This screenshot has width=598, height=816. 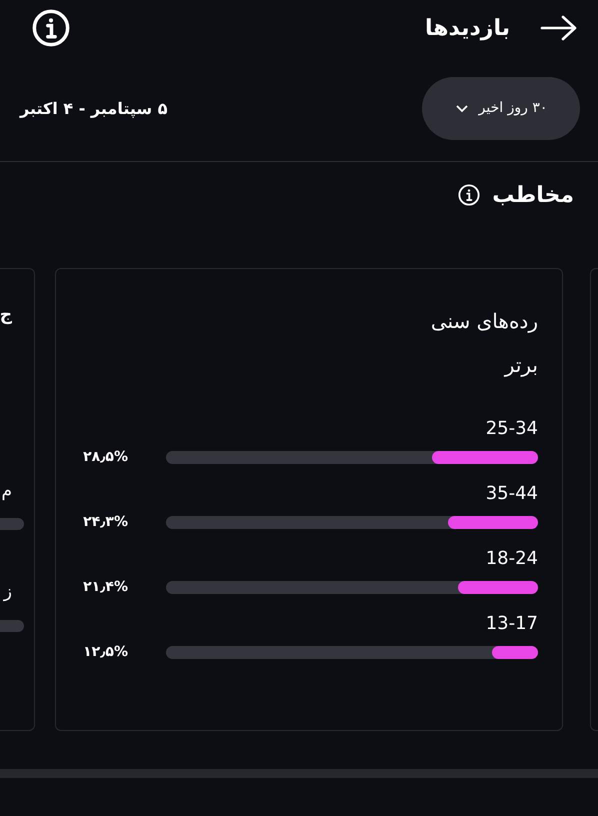 What do you see at coordinates (512, 429) in the screenshot?
I see `age-label: 25-34` at bounding box center [512, 429].